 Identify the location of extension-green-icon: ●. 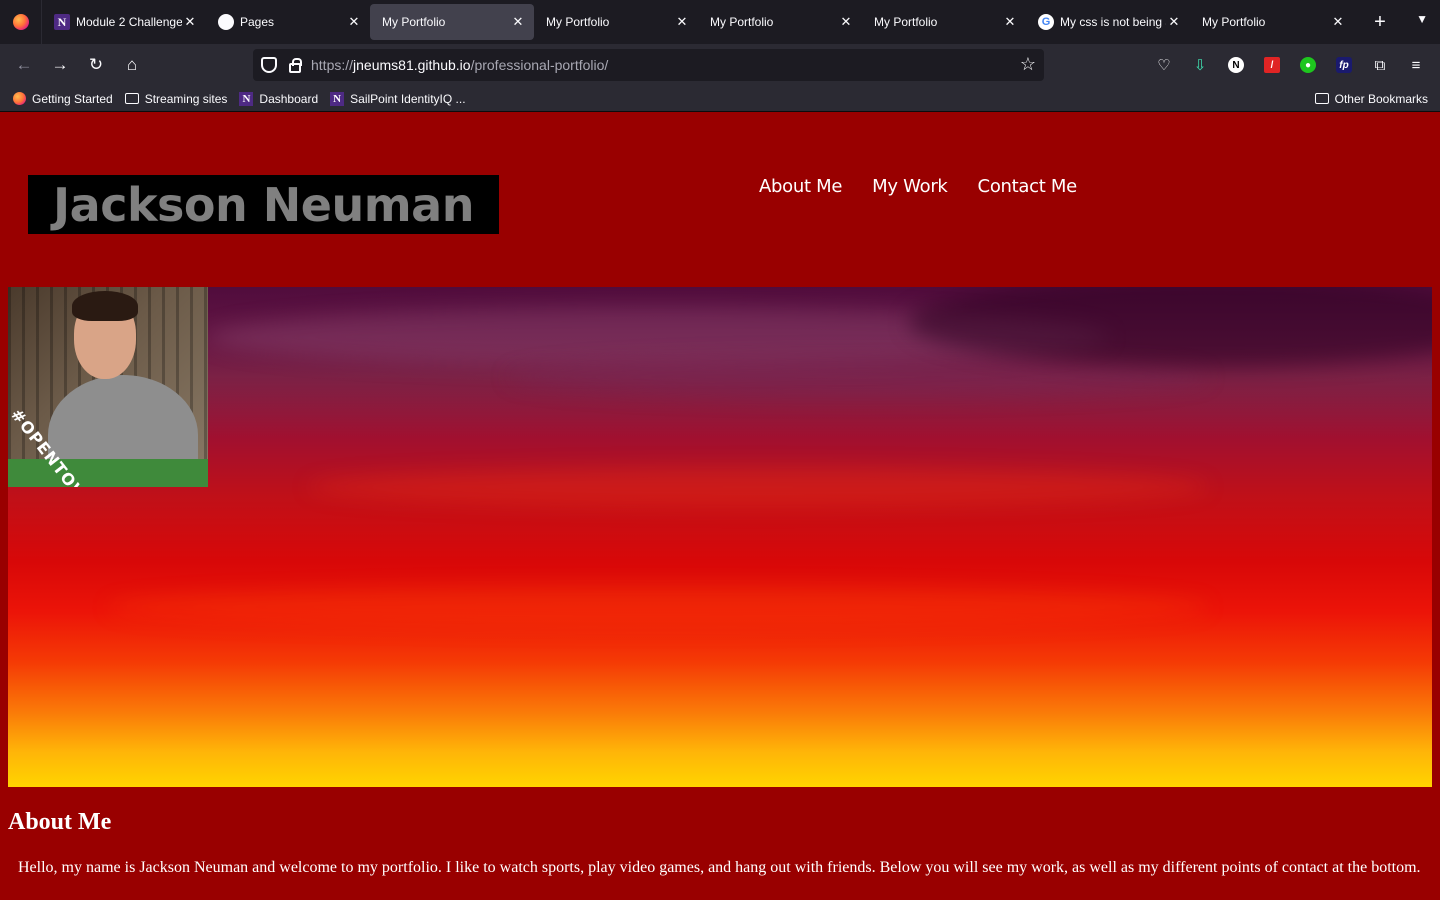
(1308, 65).